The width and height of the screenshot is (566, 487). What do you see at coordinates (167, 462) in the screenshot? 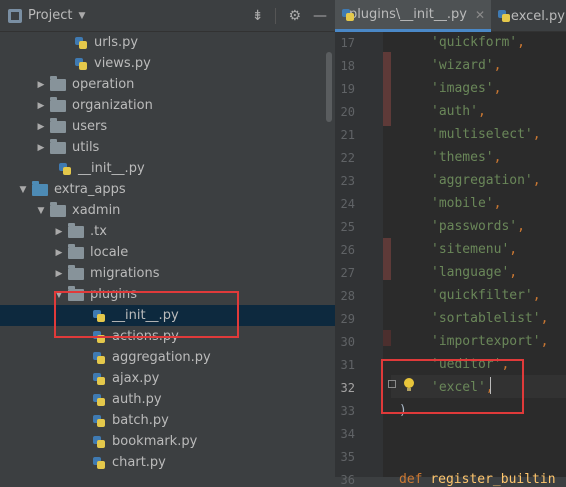
I see `tree-file-item: chart.py` at bounding box center [167, 462].